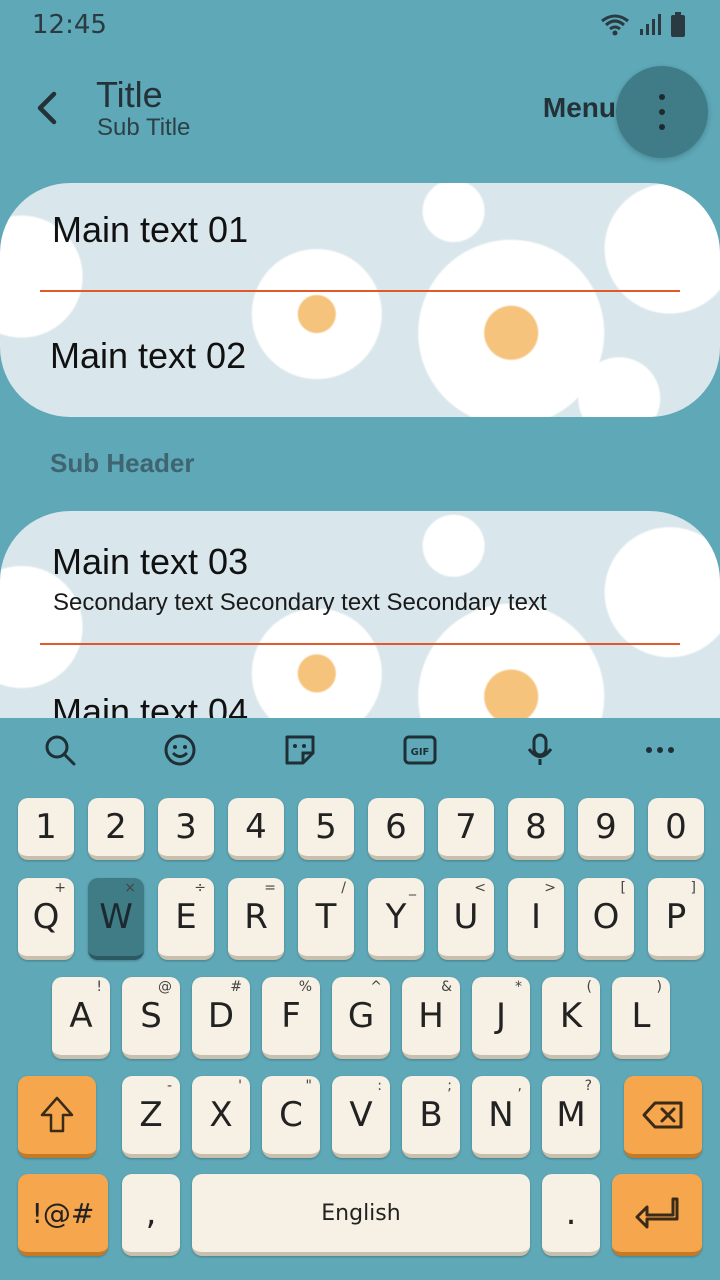 This screenshot has width=720, height=1280. I want to click on key-p: P], so click(676, 919).